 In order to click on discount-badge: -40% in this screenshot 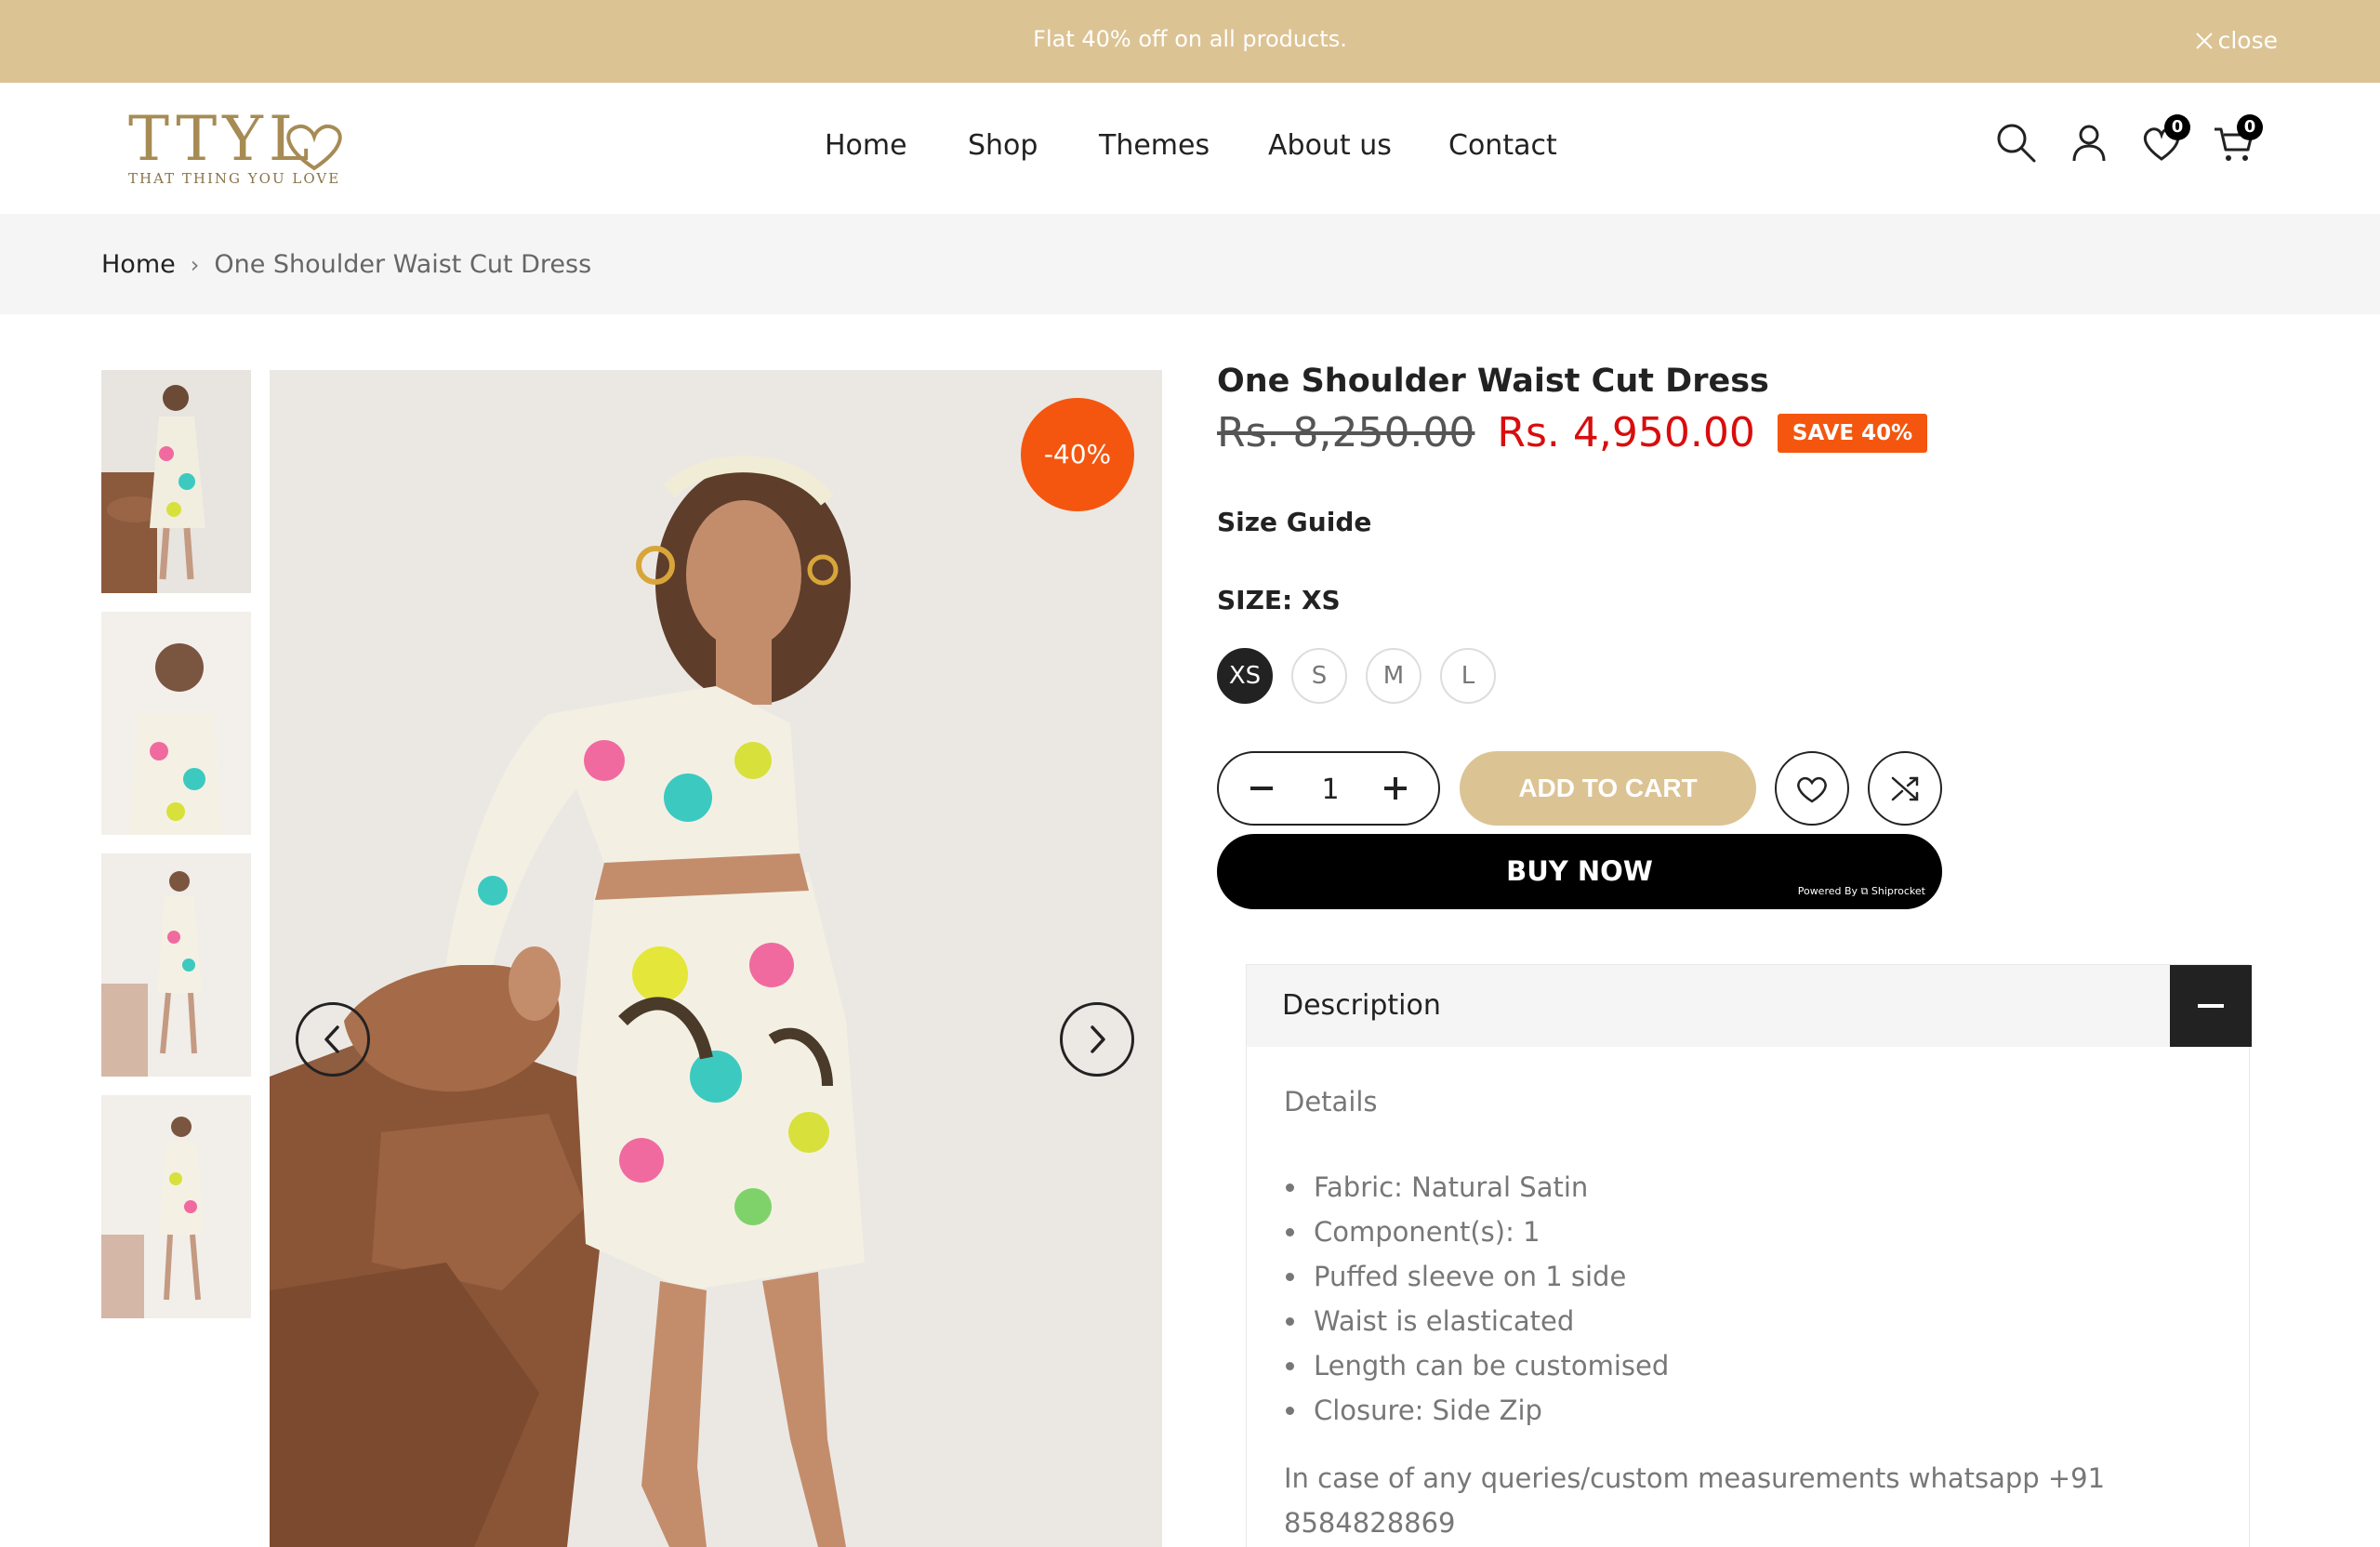, I will do `click(1077, 454)`.